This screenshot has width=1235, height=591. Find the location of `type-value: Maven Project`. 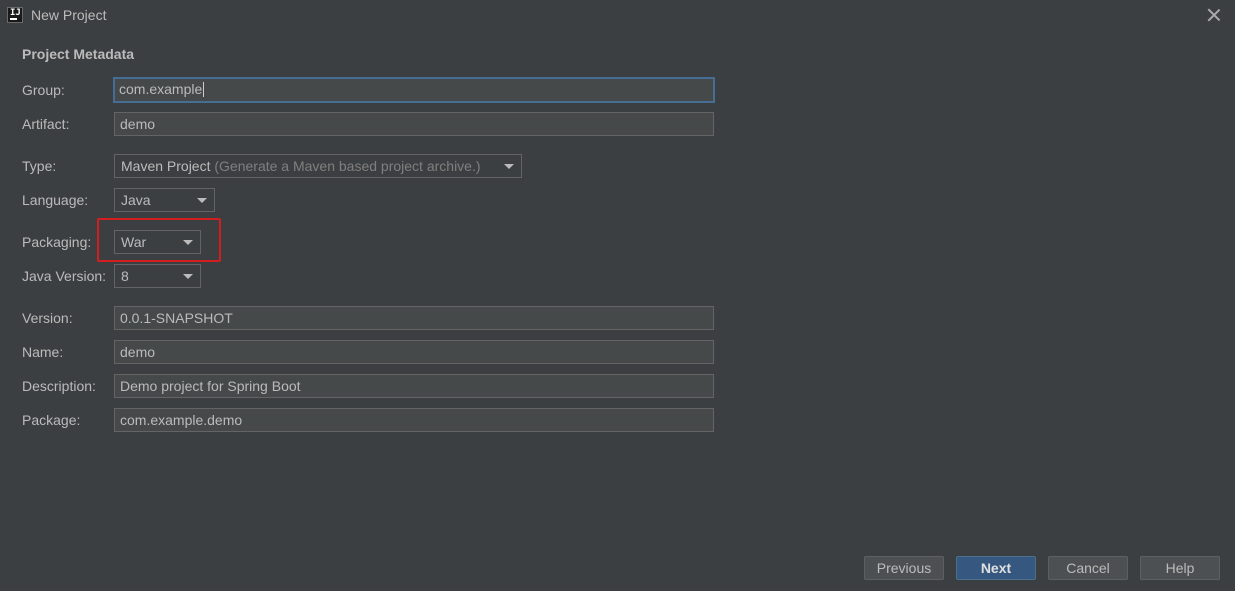

type-value: Maven Project is located at coordinates (166, 166).